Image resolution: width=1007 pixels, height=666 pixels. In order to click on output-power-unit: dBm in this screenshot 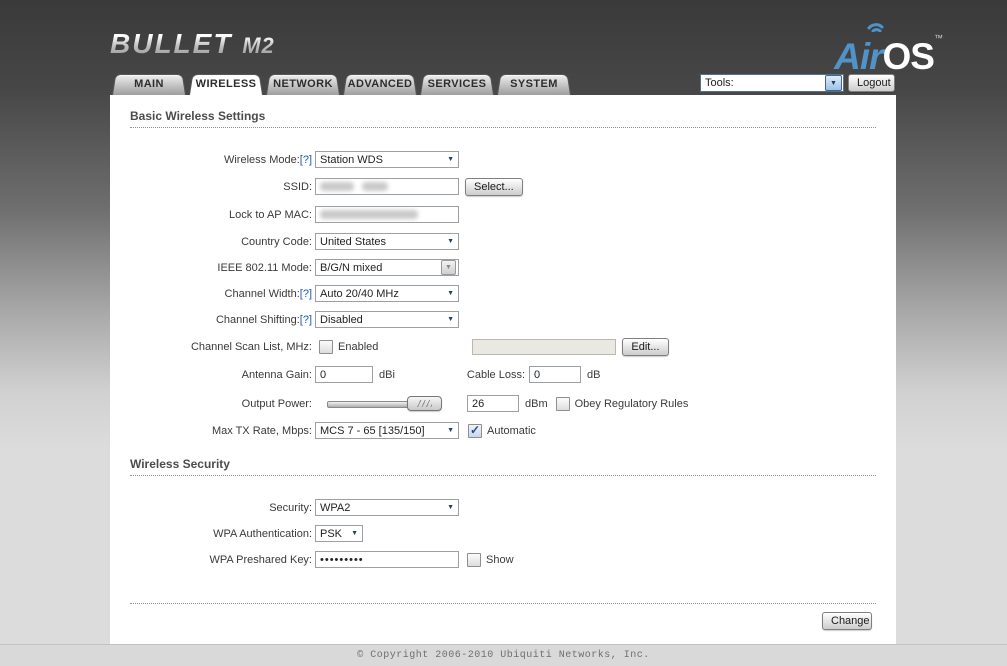, I will do `click(536, 403)`.